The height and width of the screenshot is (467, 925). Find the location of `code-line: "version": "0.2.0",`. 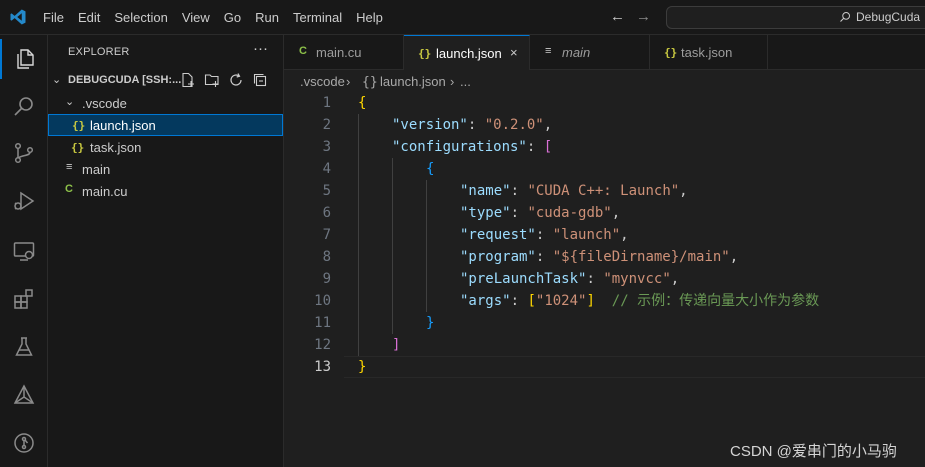

code-line: "version": "0.2.0", is located at coordinates (472, 125).